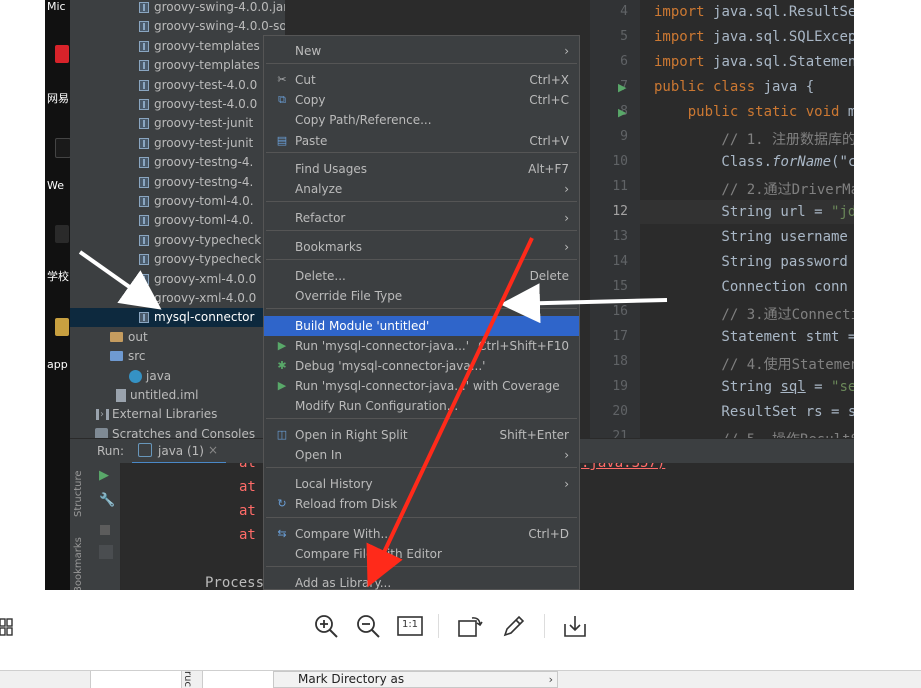 The height and width of the screenshot is (688, 921). What do you see at coordinates (351, 679) in the screenshot?
I see `mark-directory-label: Mark Directory as` at bounding box center [351, 679].